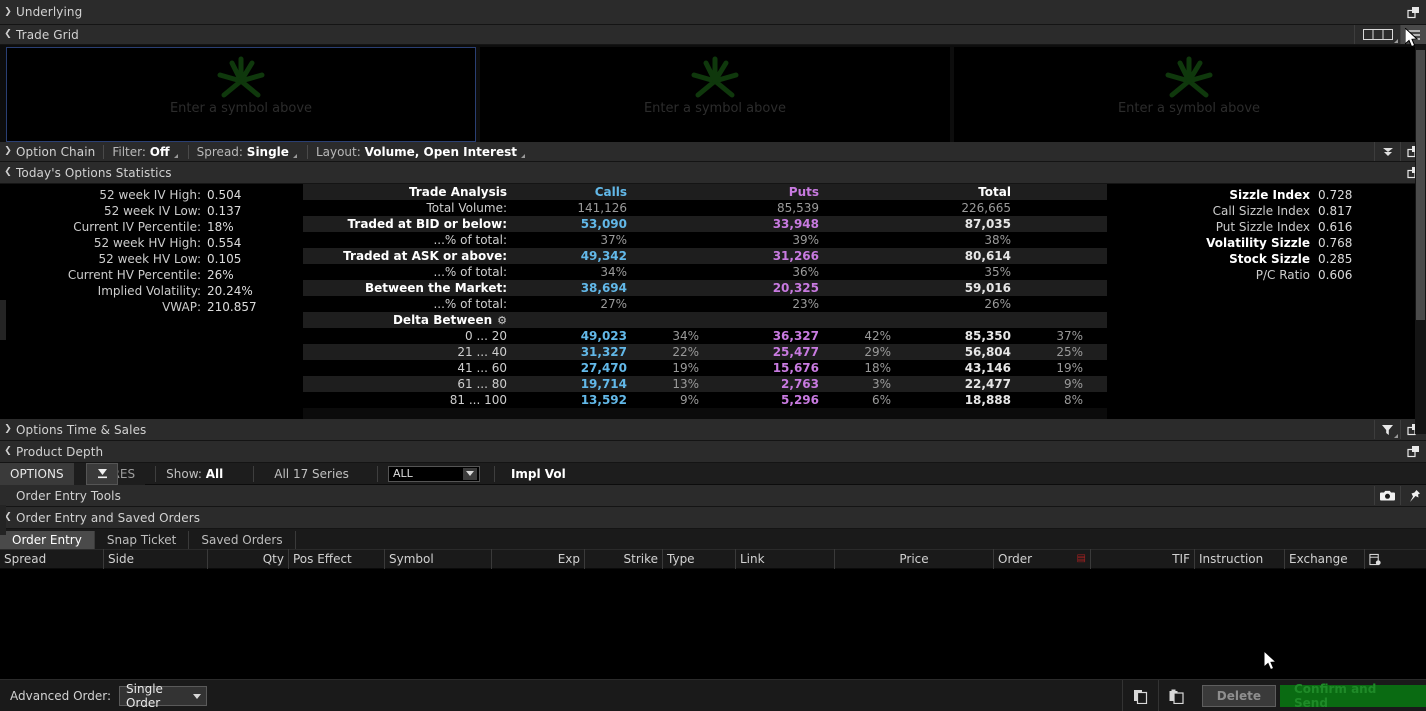 Image resolution: width=1426 pixels, height=711 pixels. I want to click on copy-order-button, so click(1139, 695).